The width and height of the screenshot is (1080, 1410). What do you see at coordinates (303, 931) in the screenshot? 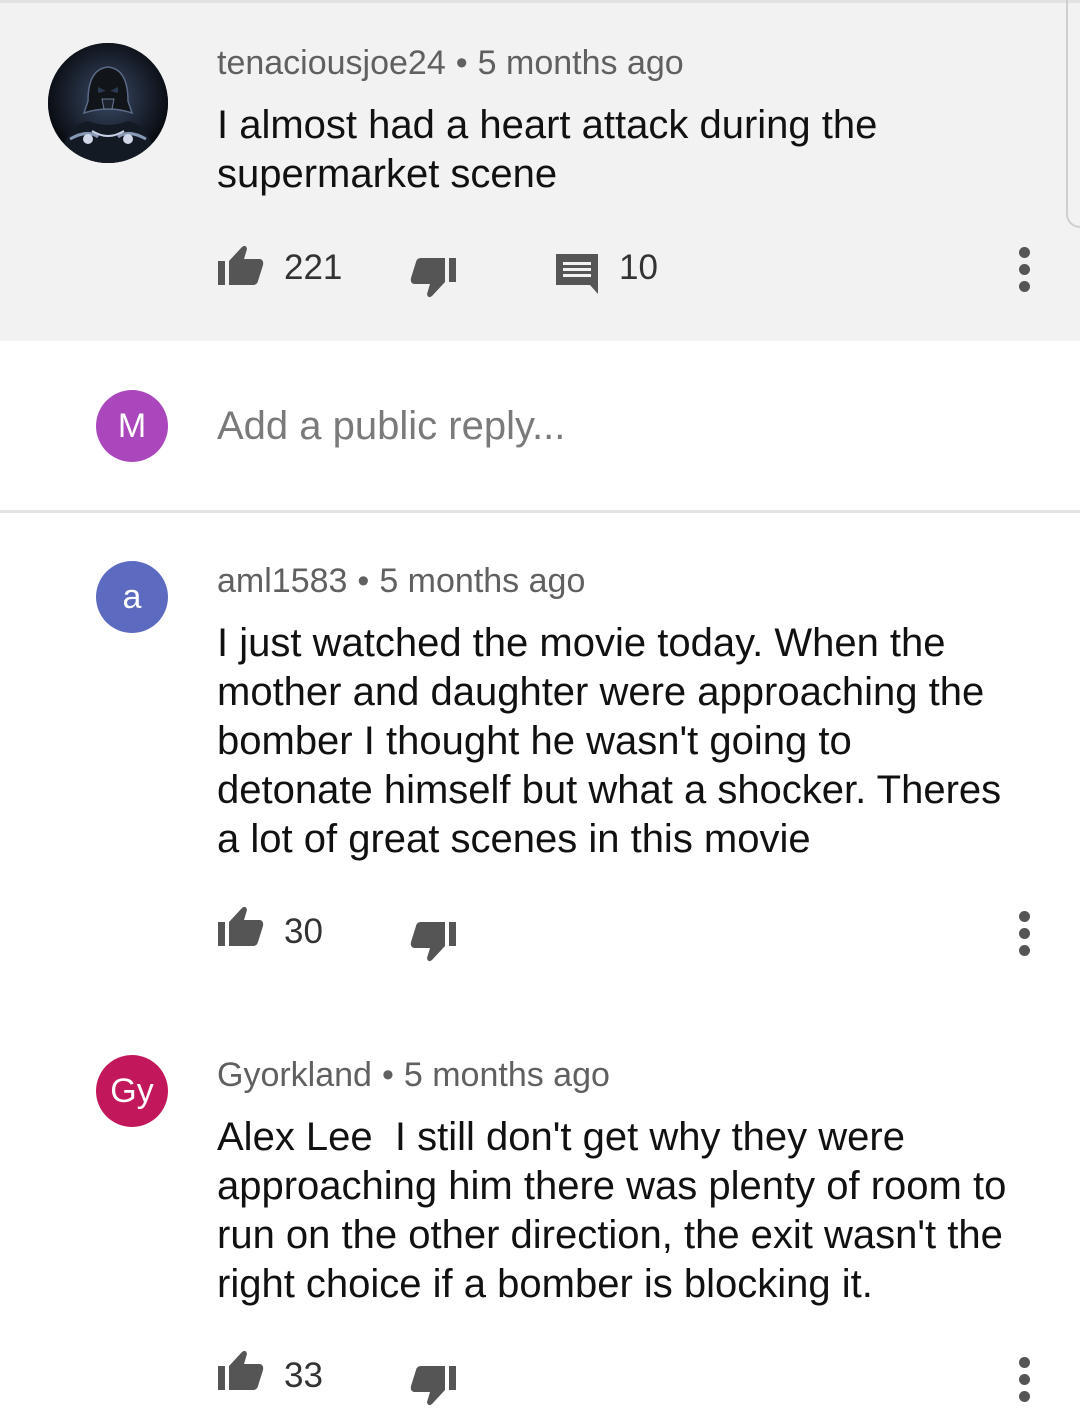
I see `like-count: 30` at bounding box center [303, 931].